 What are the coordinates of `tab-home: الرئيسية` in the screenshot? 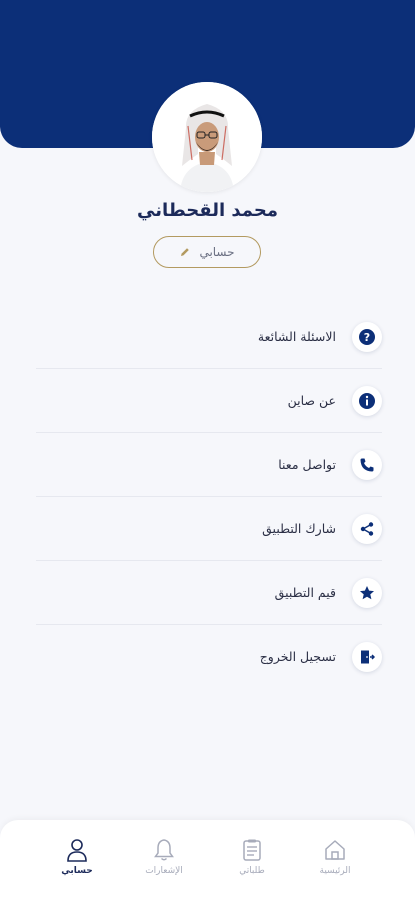 It's located at (335, 857).